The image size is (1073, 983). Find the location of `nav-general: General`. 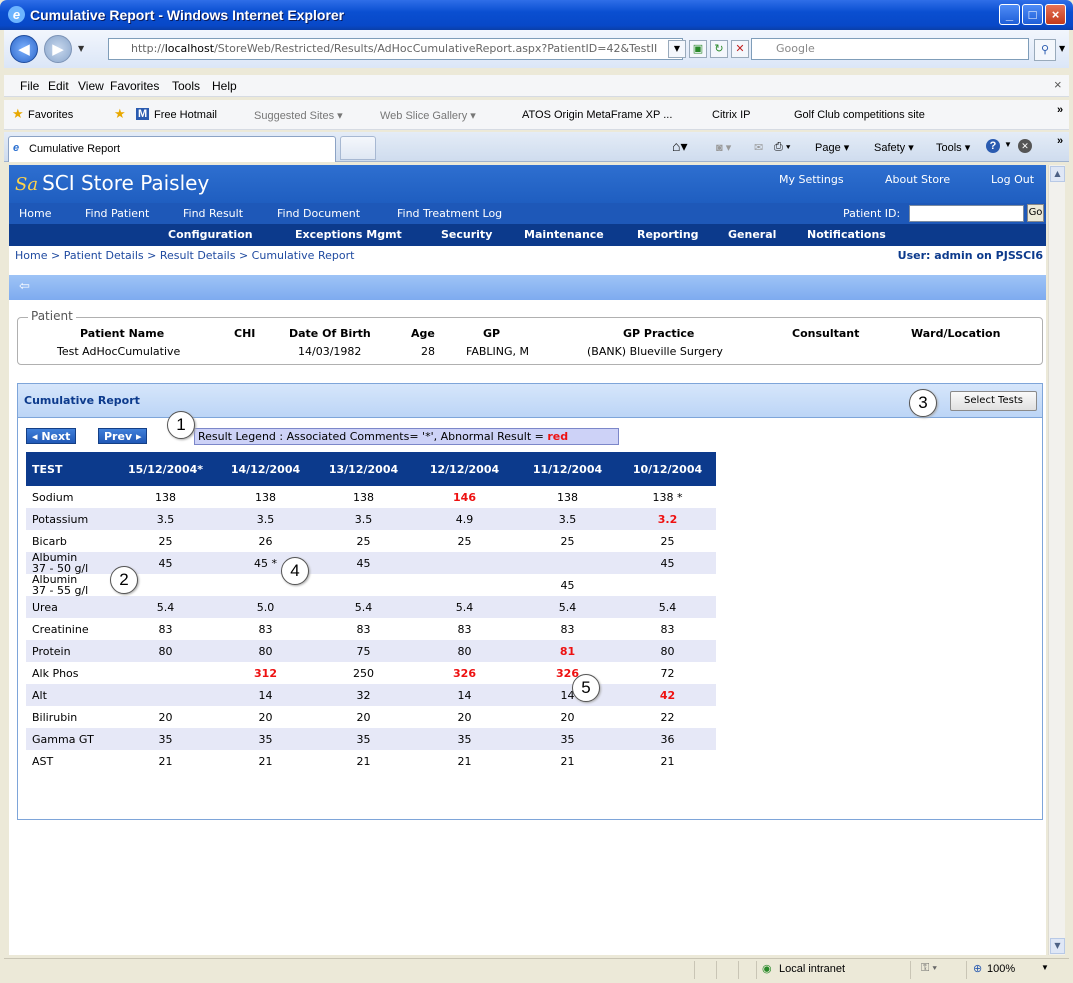

nav-general: General is located at coordinates (752, 234).